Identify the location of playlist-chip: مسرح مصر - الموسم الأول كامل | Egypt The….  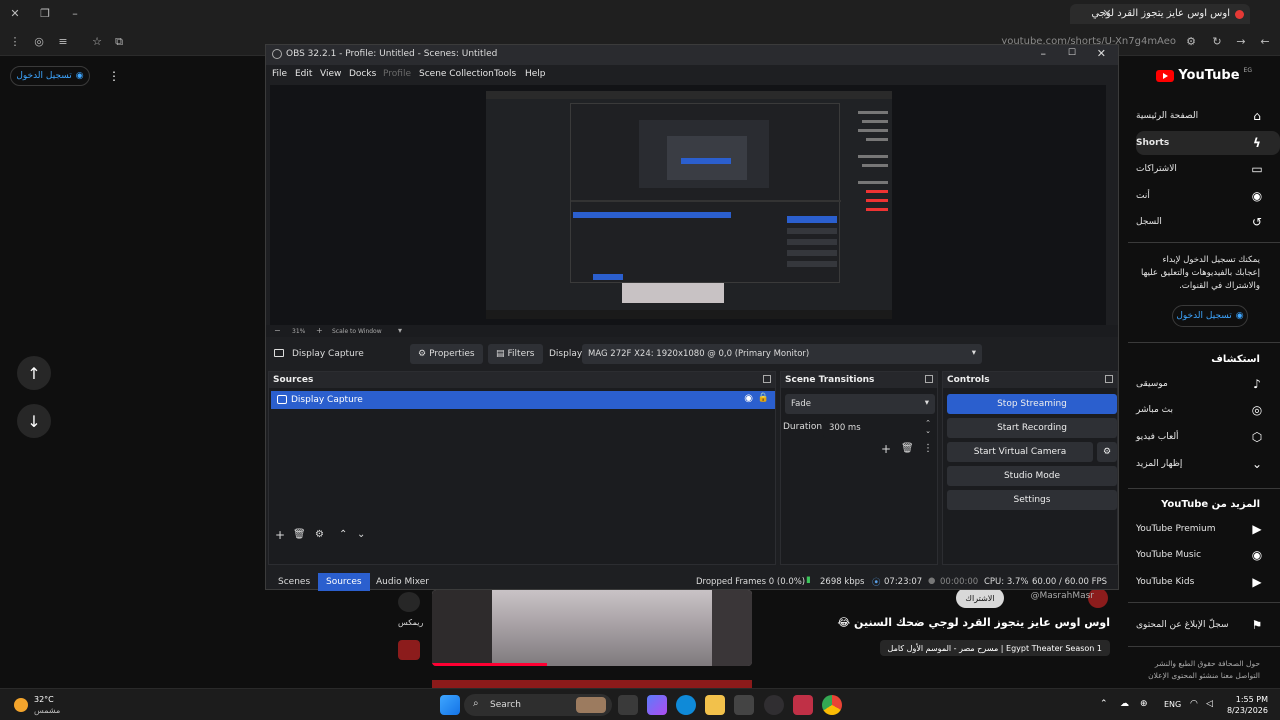
(994, 648).